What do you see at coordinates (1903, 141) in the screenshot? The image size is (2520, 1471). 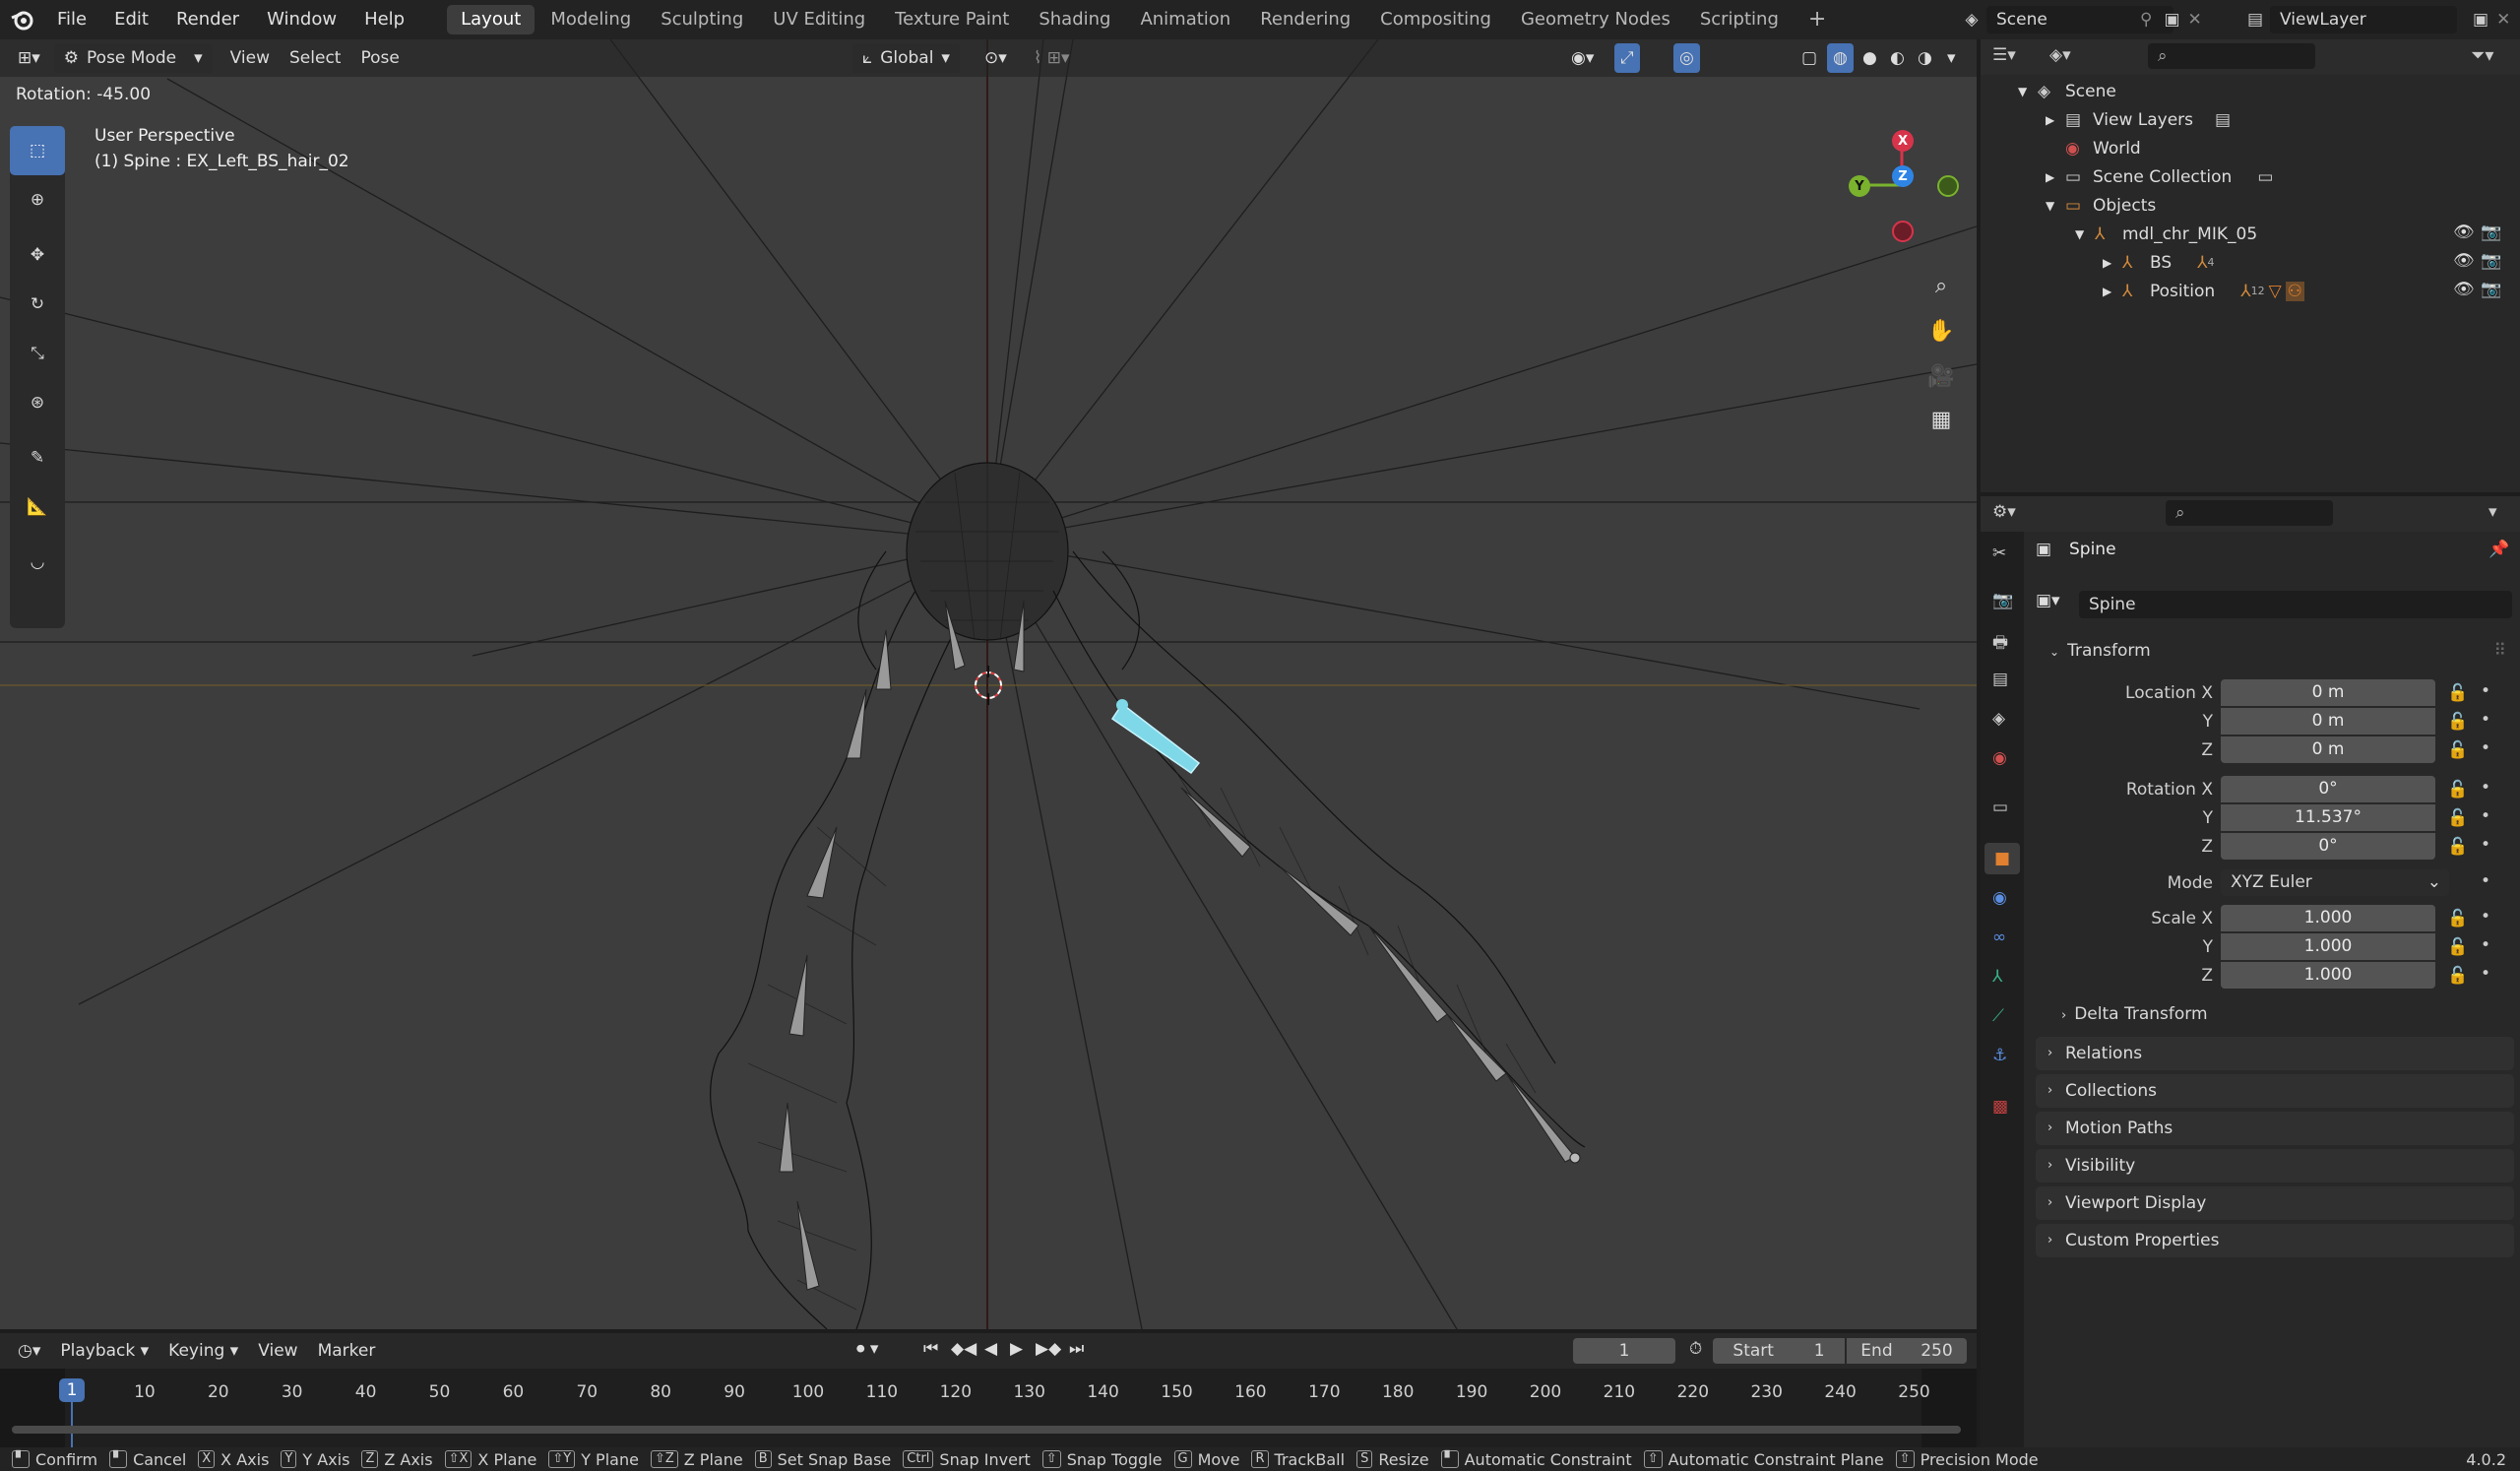 I see `gizmo-x-axis: X` at bounding box center [1903, 141].